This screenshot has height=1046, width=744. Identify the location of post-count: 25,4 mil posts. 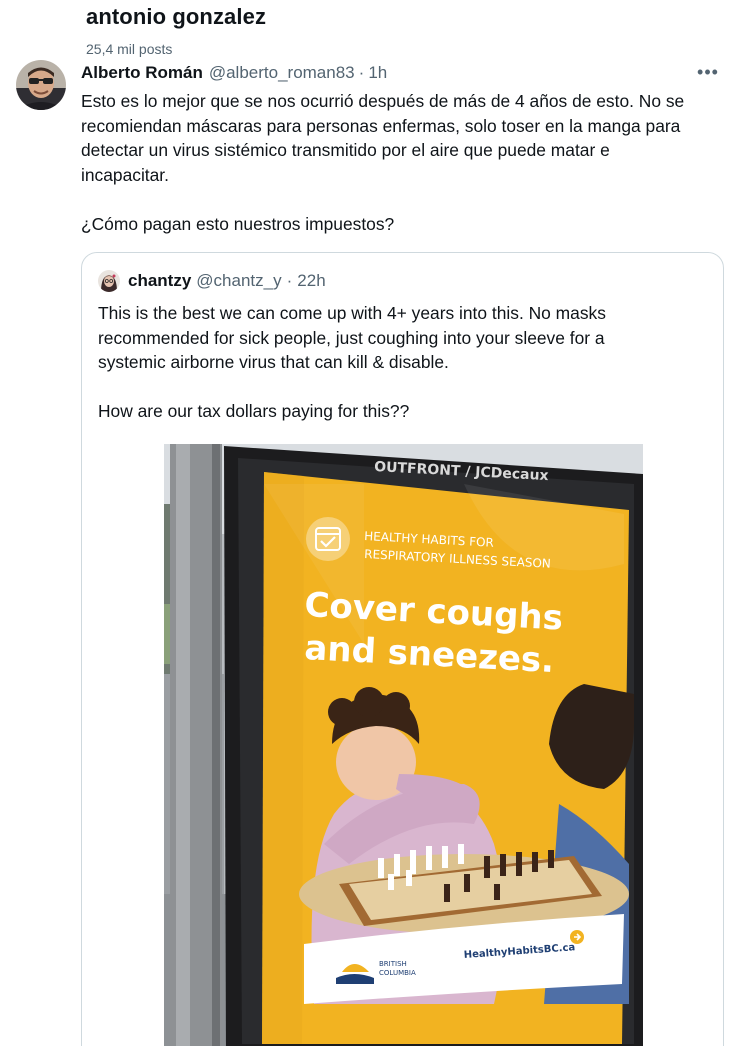
(129, 49).